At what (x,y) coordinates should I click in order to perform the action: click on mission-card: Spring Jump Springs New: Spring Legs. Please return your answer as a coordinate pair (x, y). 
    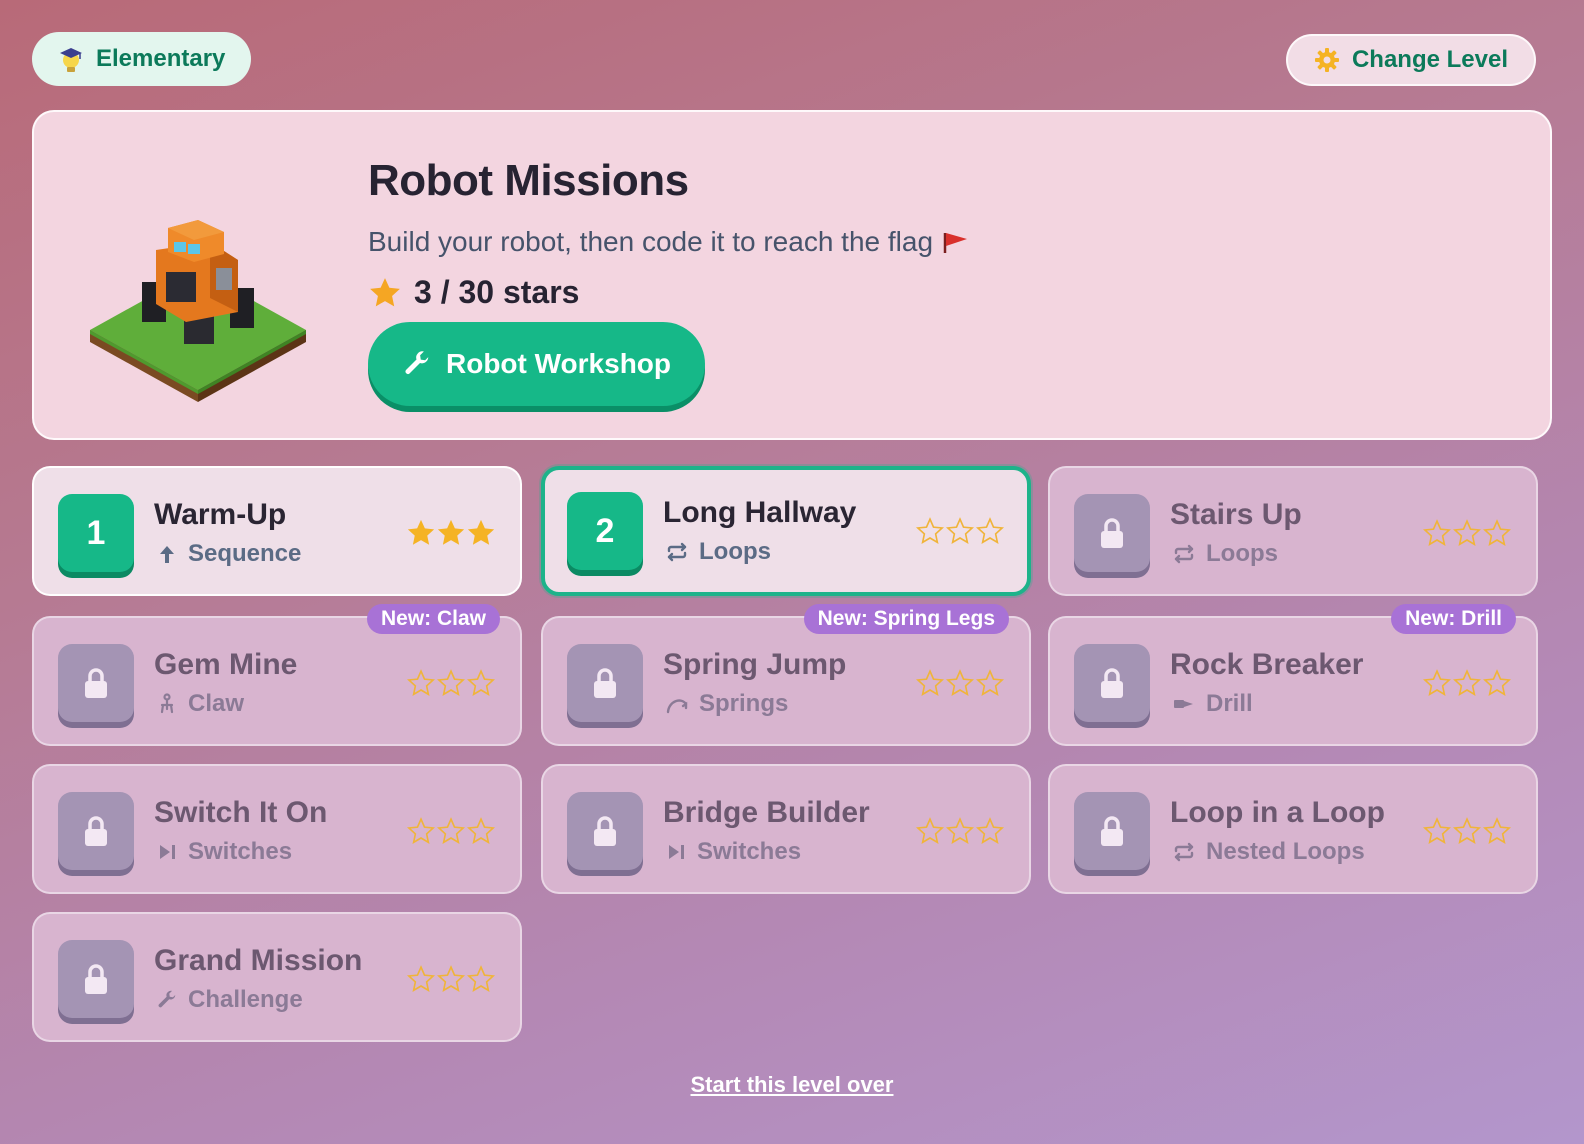
    Looking at the image, I should click on (786, 675).